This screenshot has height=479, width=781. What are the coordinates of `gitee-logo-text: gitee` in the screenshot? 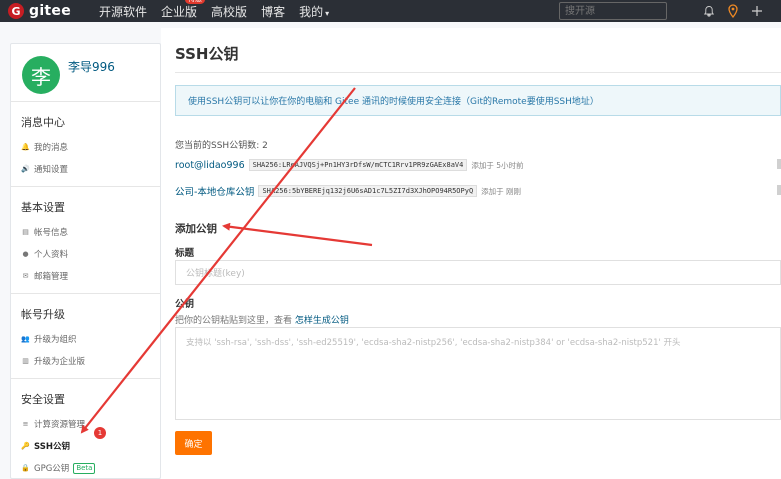 It's located at (50, 11).